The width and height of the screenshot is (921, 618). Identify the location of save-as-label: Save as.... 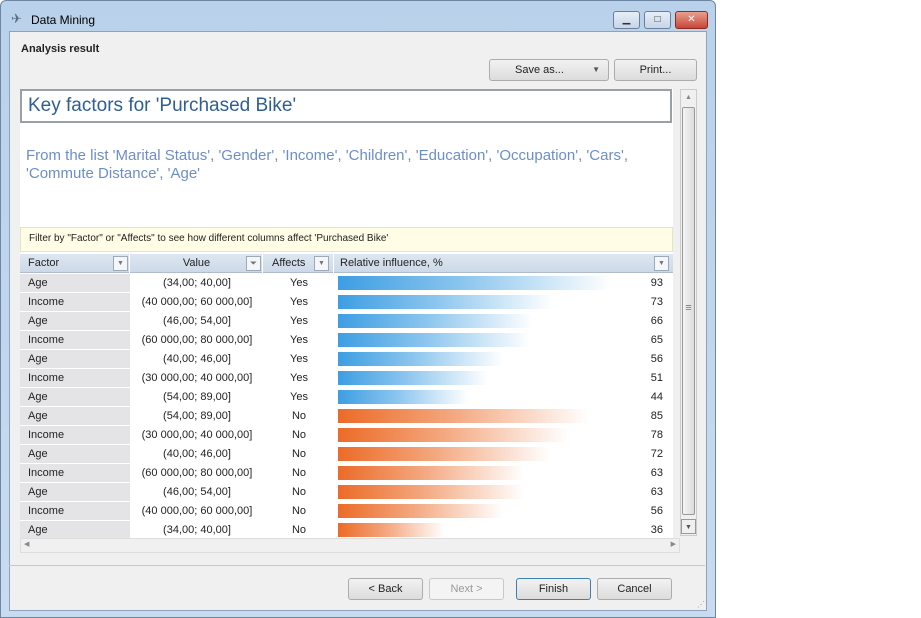
(539, 70).